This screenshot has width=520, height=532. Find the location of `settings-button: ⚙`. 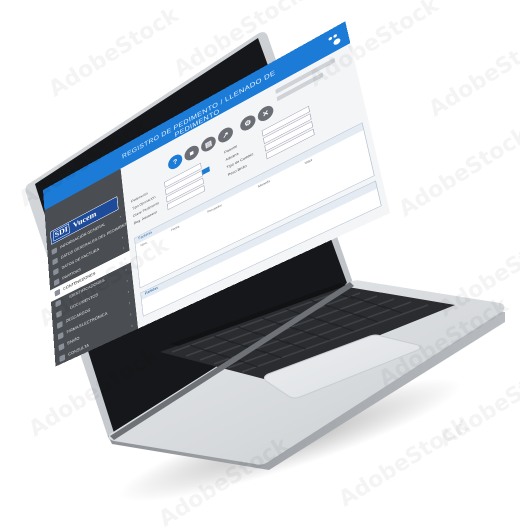

settings-button: ⚙ is located at coordinates (248, 123).